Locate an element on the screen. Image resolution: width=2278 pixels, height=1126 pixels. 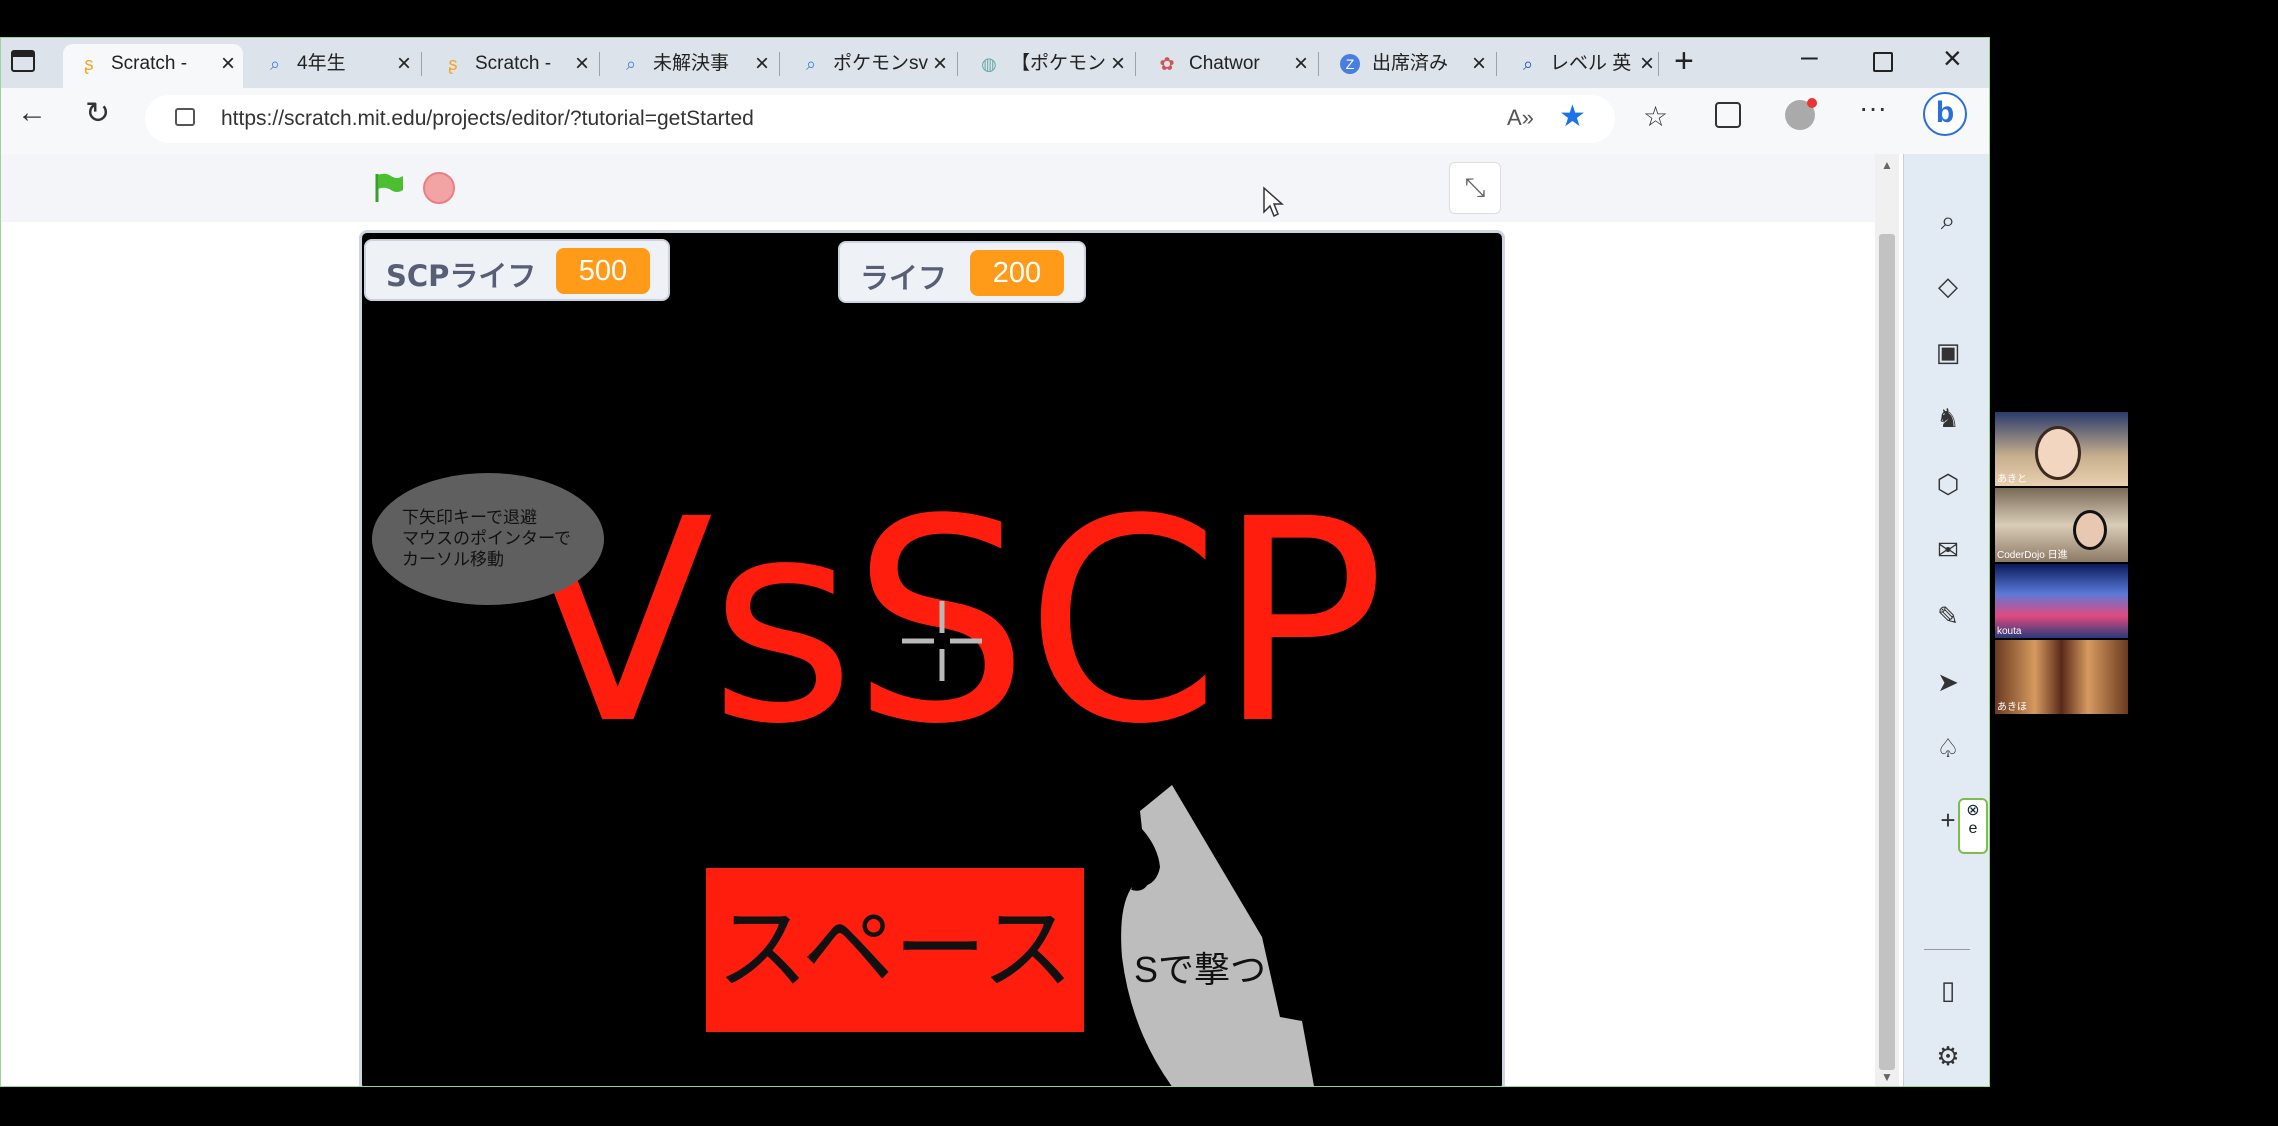
participant-name: kouta is located at coordinates (2009, 631).